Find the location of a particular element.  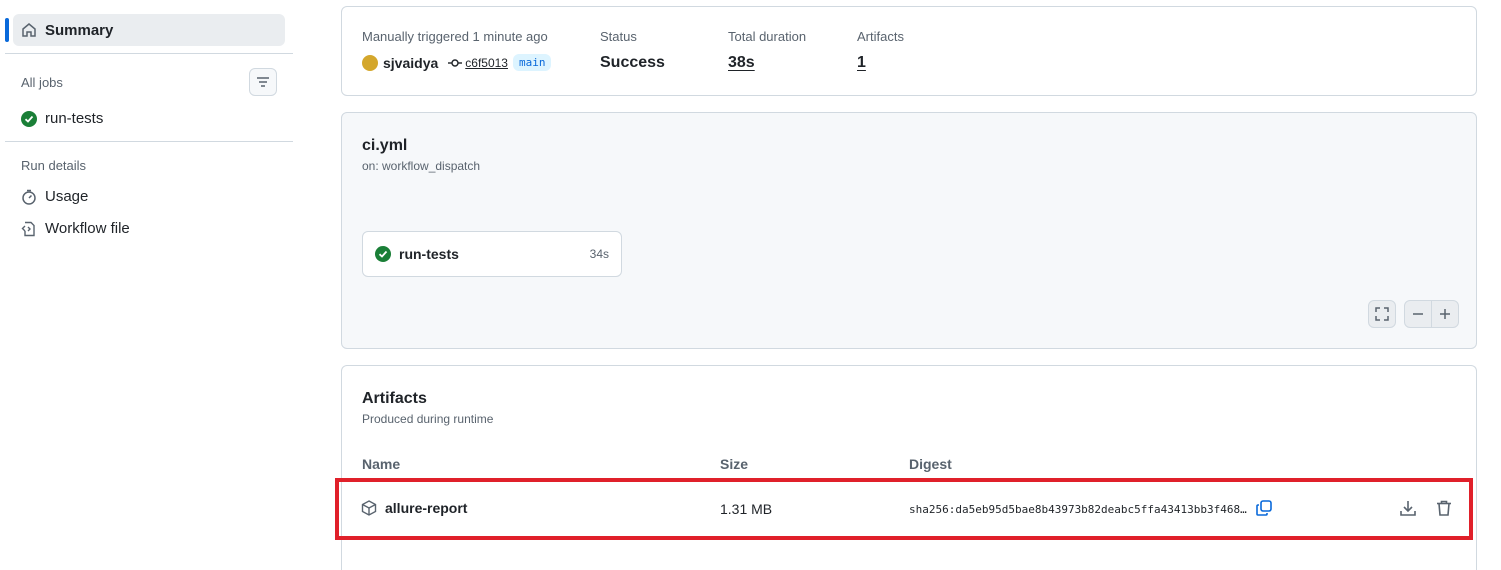

workflow-trigger: on: workflow_dispatch is located at coordinates (421, 166).